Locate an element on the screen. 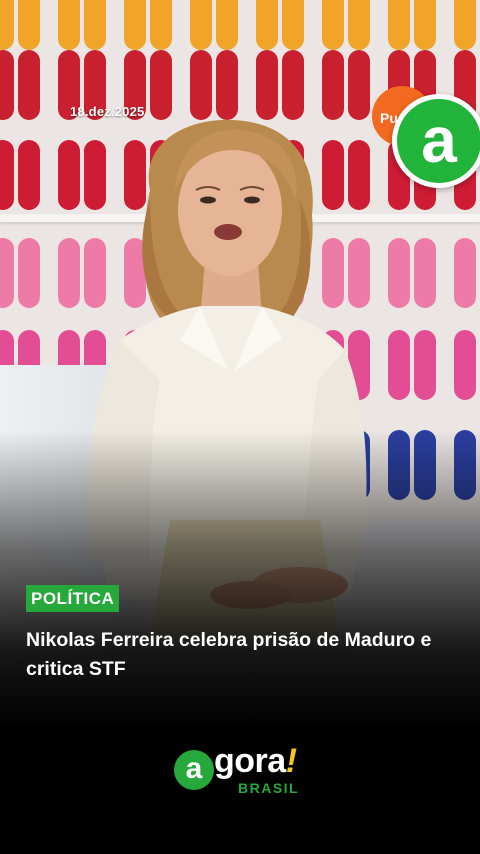  video-date: 18.dez.2025 is located at coordinates (107, 111).